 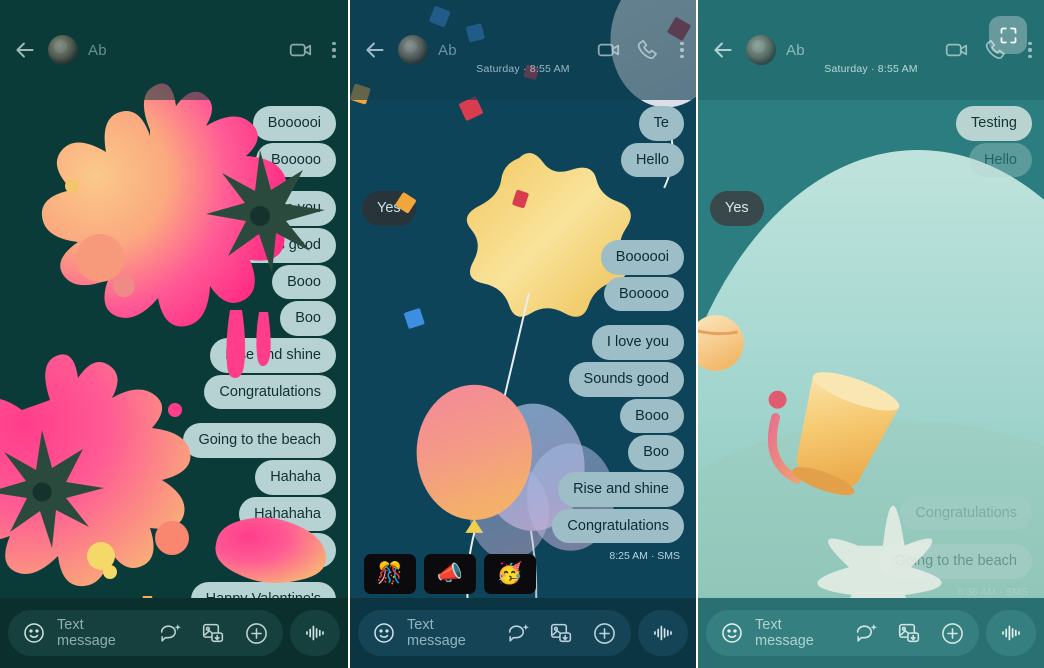 What do you see at coordinates (994, 123) in the screenshot?
I see `message-bubble: Testing` at bounding box center [994, 123].